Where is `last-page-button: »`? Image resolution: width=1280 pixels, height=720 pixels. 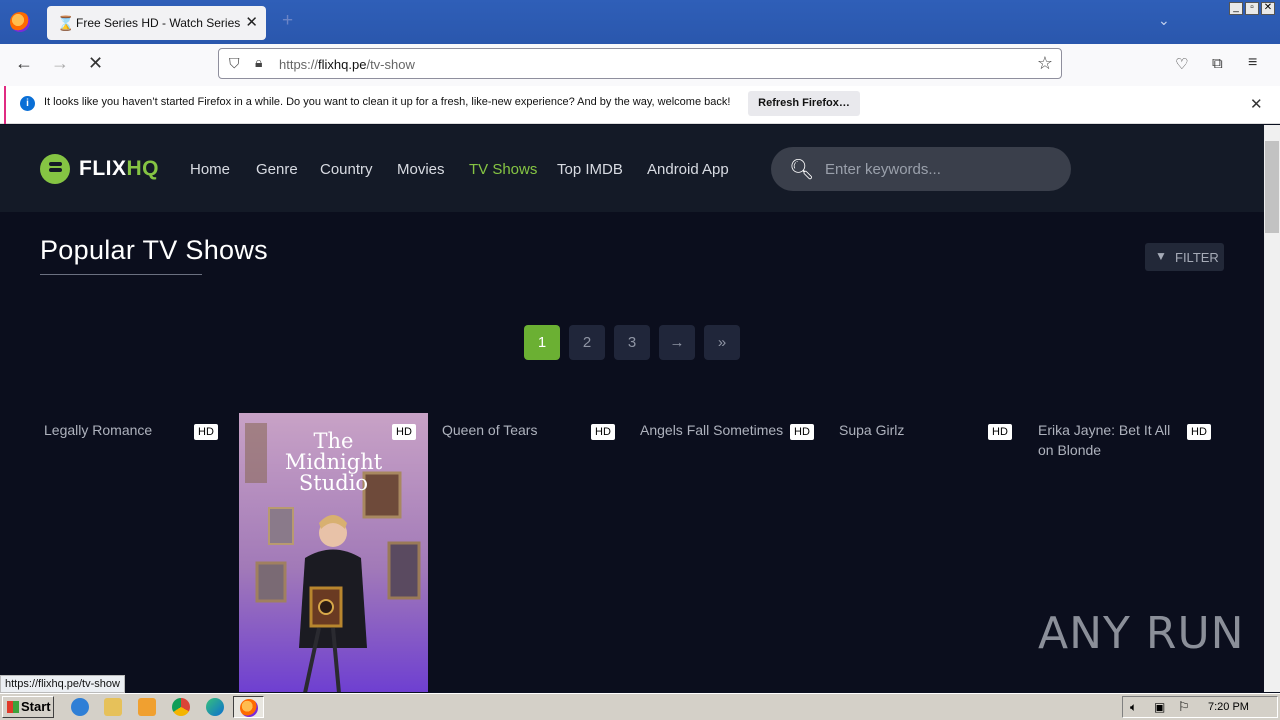
last-page-button: » is located at coordinates (722, 342).